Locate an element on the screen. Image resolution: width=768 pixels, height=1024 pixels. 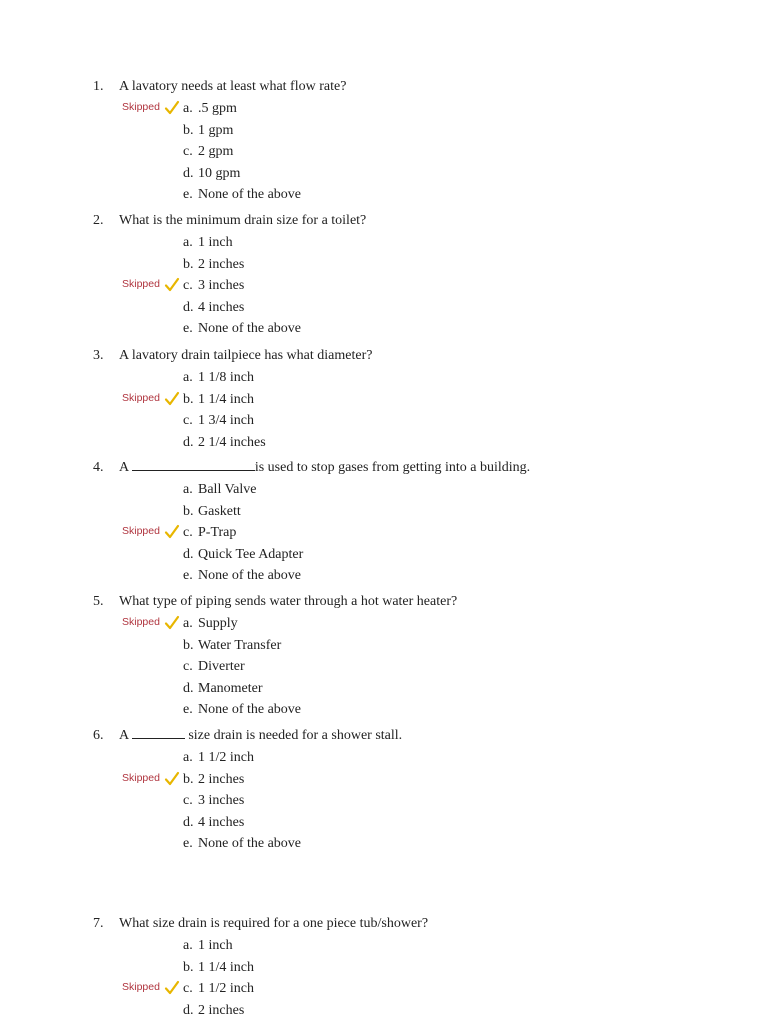
option-text: Diverter is located at coordinates (221, 667).